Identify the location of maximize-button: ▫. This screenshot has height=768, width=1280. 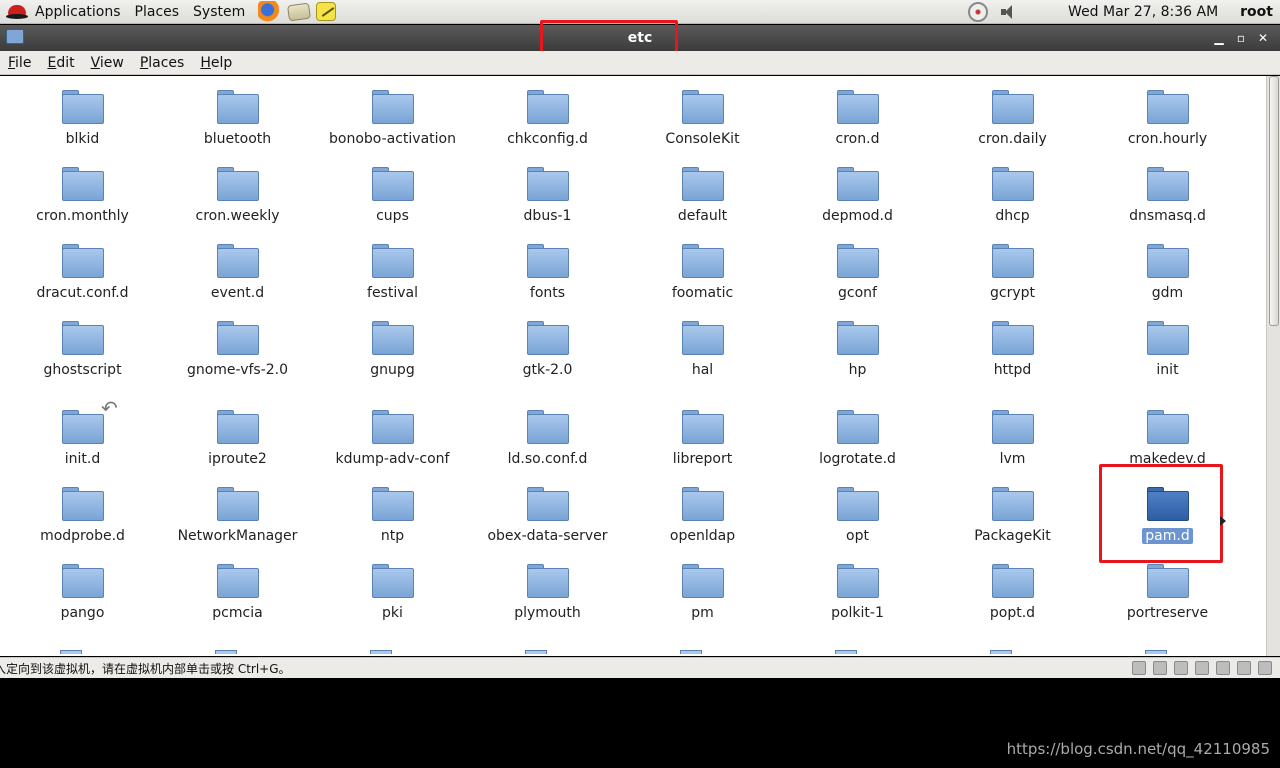
(1241, 38).